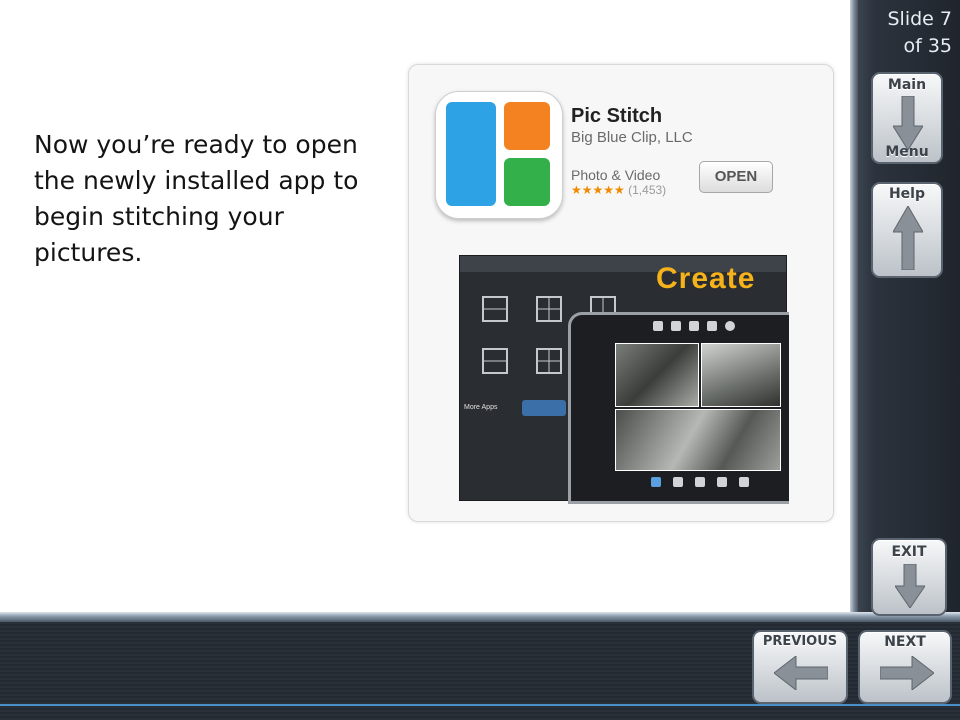  Describe the element at coordinates (800, 641) in the screenshot. I see `previous-label: PREVIOUS` at that location.